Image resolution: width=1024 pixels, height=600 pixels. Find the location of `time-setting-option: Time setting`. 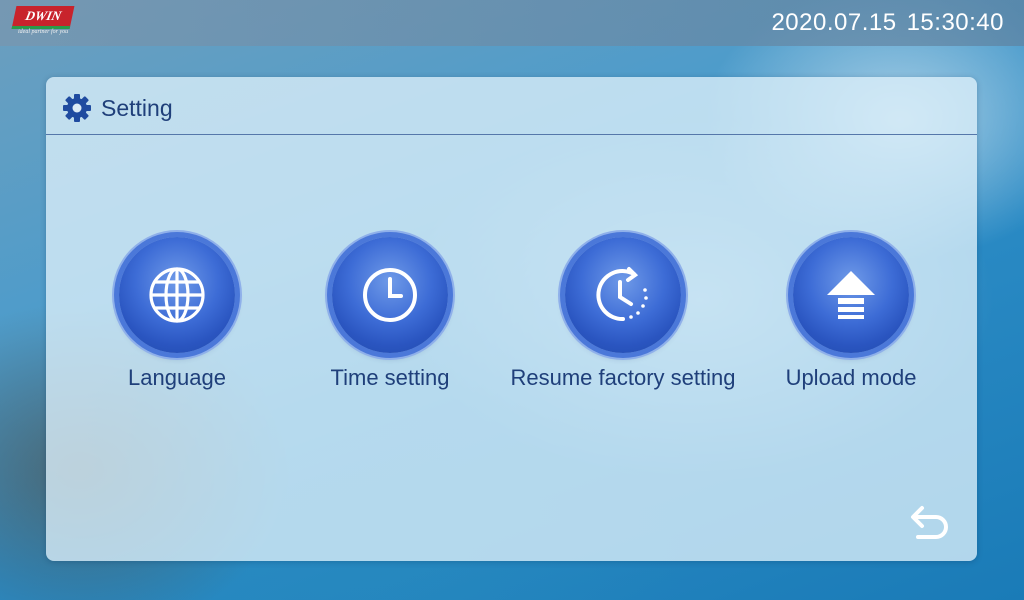

time-setting-option: Time setting is located at coordinates (390, 314).